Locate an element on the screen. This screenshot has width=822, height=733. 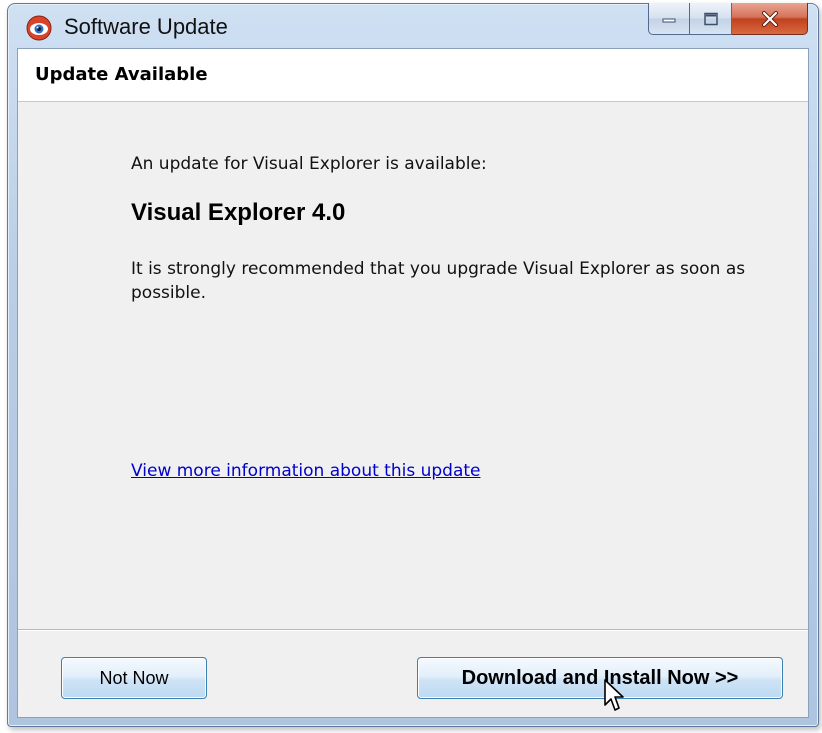
dialog-header: Update Available is located at coordinates (413, 75).